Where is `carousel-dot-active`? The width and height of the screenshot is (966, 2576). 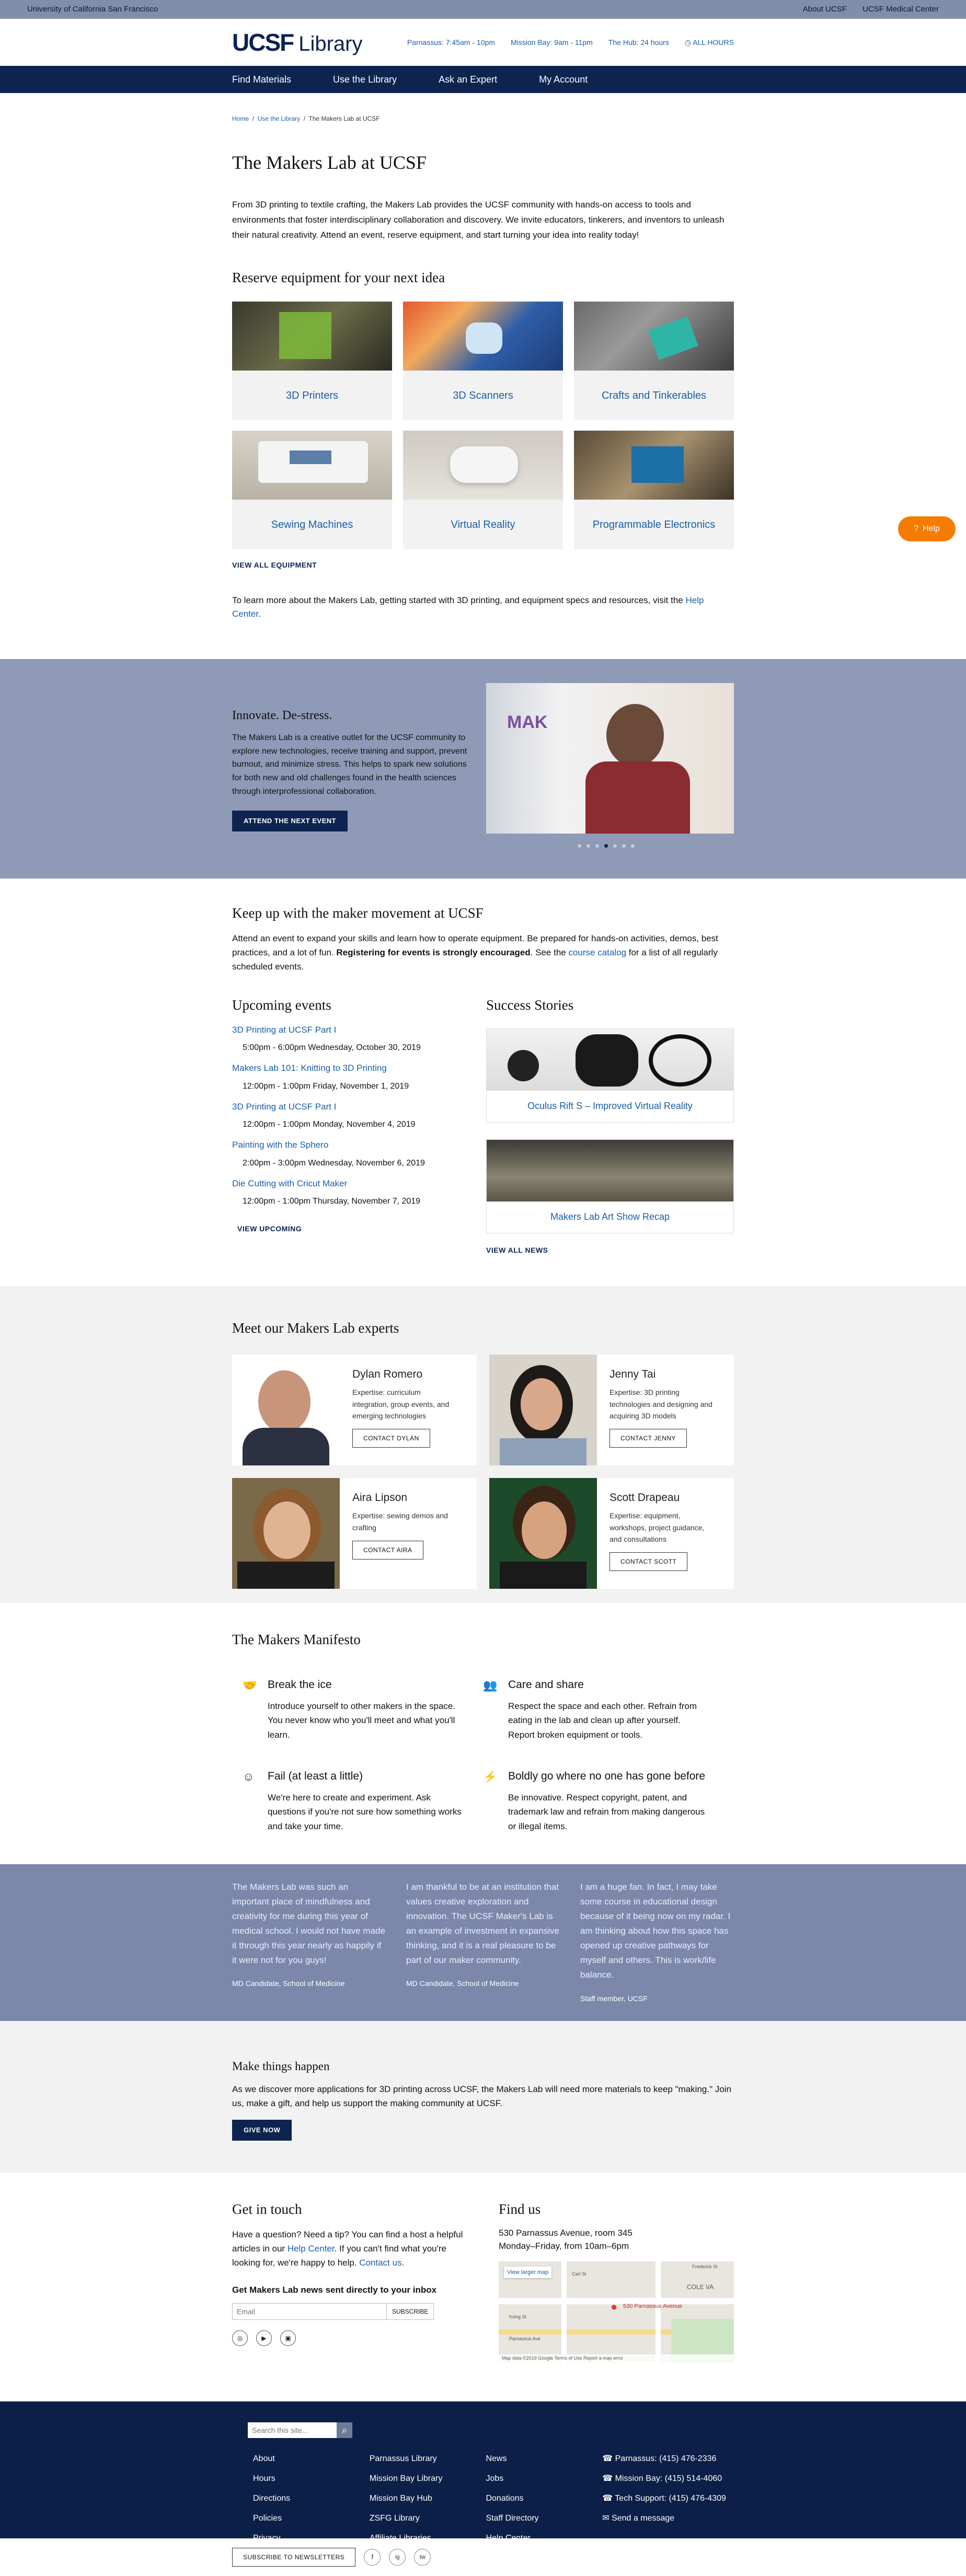 carousel-dot-active is located at coordinates (606, 846).